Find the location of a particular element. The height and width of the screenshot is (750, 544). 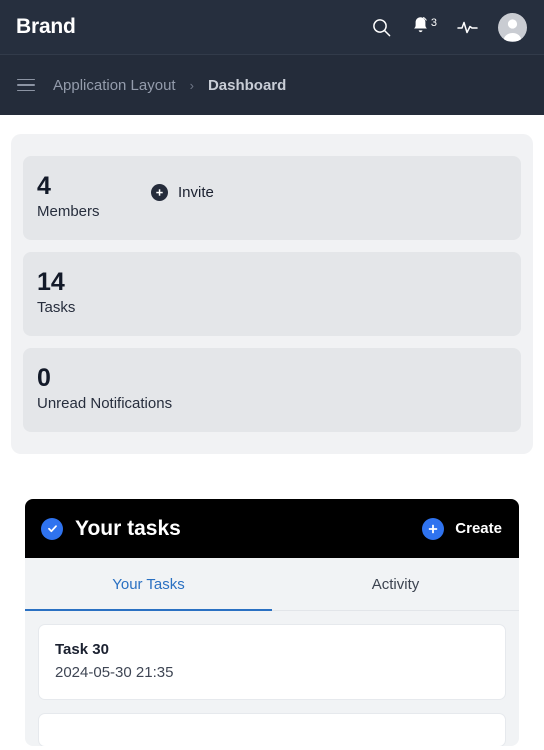

create-label: Create is located at coordinates (478, 528).